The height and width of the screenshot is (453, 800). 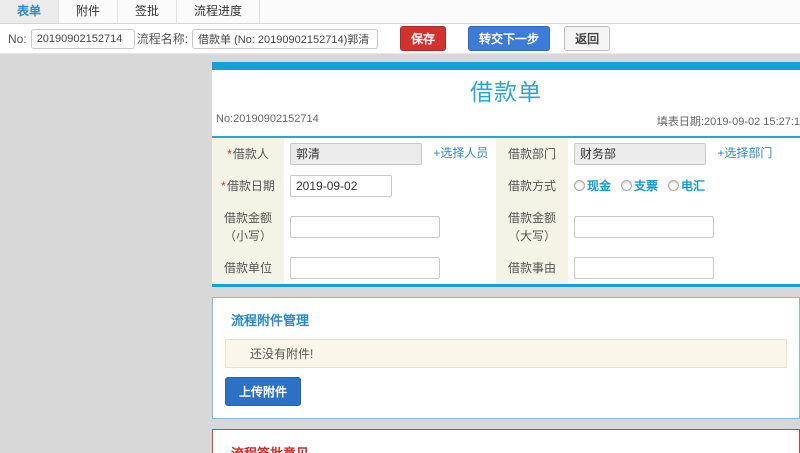 I want to click on no-attachment-message: 还没有附件!, so click(x=506, y=353).